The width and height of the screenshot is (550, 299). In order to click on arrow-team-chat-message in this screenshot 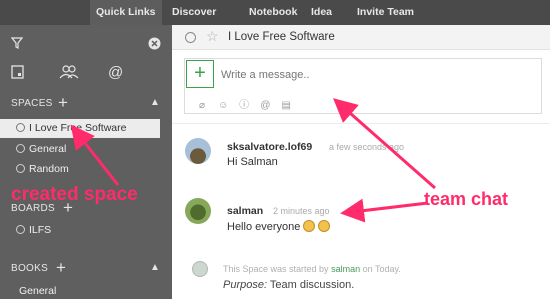, I will do `click(384, 210)`.